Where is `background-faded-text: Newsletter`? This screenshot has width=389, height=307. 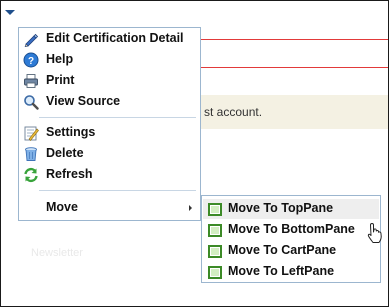 background-faded-text: Newsletter is located at coordinates (57, 253).